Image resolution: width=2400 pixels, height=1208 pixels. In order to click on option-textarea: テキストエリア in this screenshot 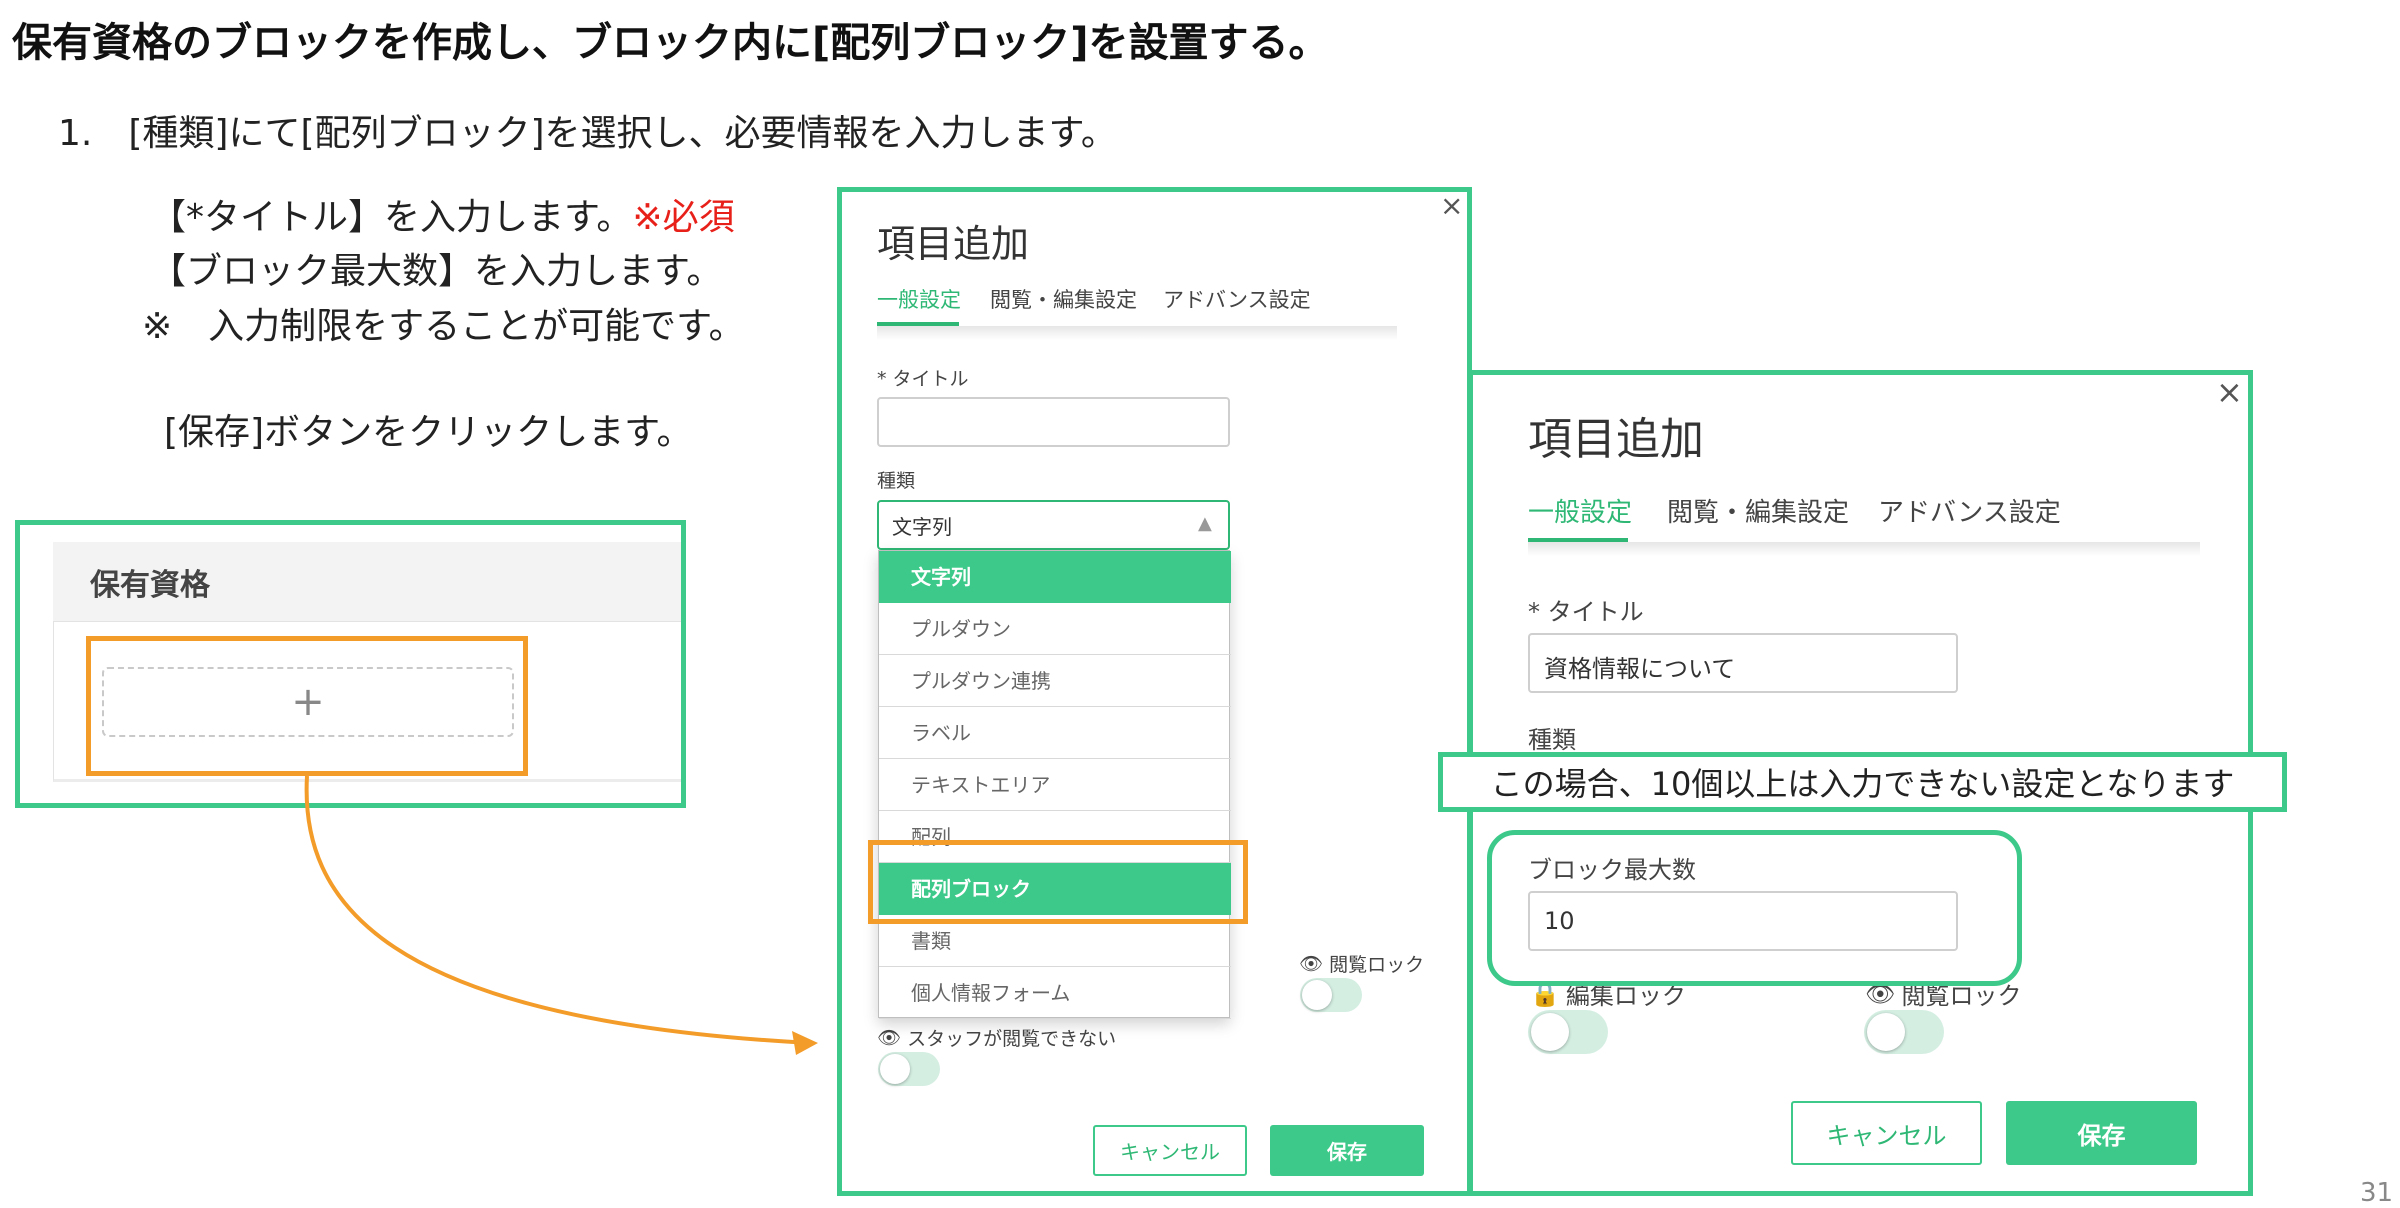, I will do `click(1055, 785)`.